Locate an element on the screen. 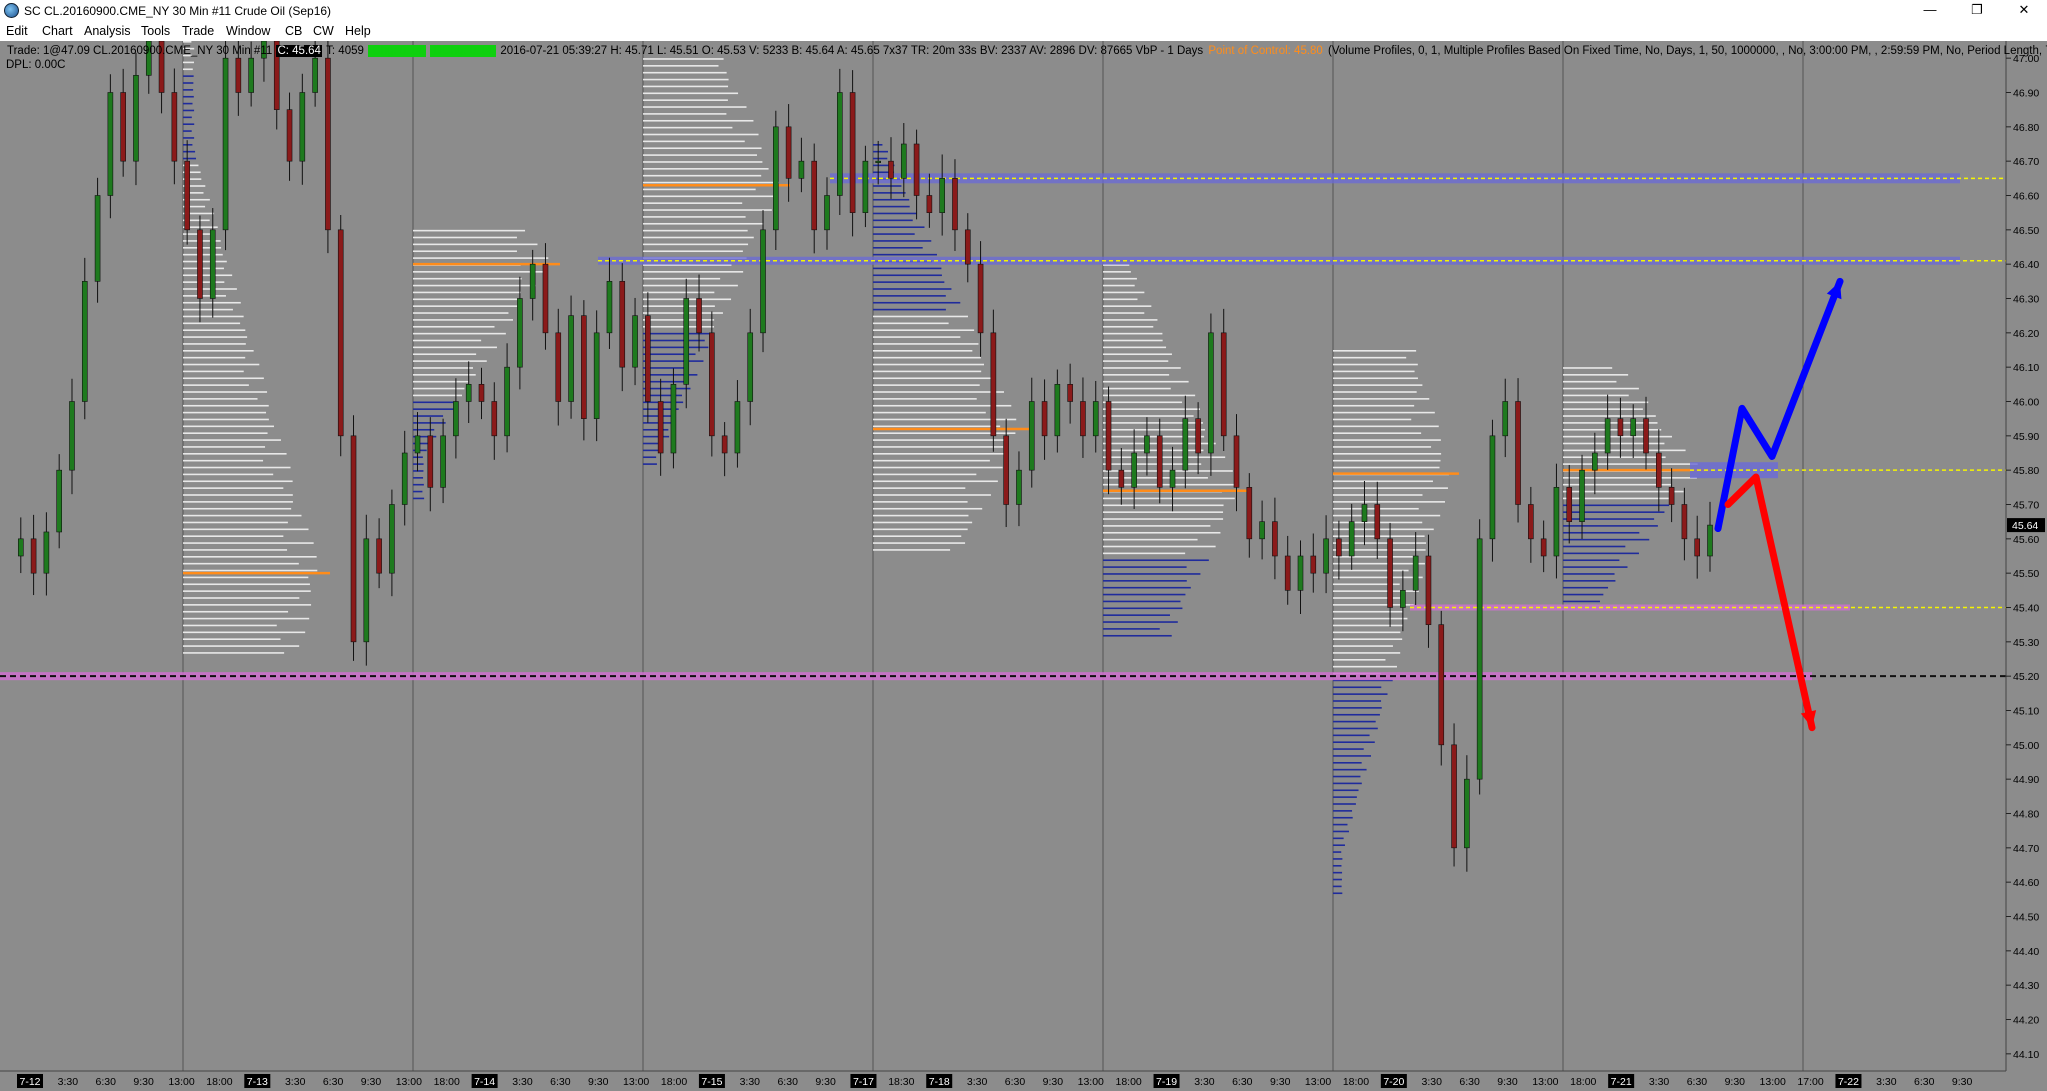 This screenshot has height=1091, width=2047. menu-window: Window is located at coordinates (248, 31).